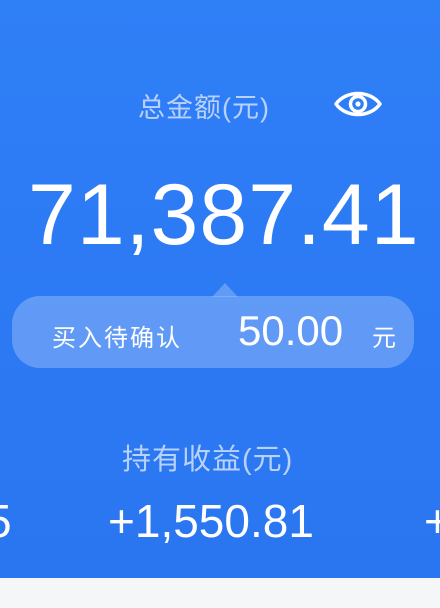 The image size is (440, 608). I want to click on pending-purchase-unit: 元, so click(384, 338).